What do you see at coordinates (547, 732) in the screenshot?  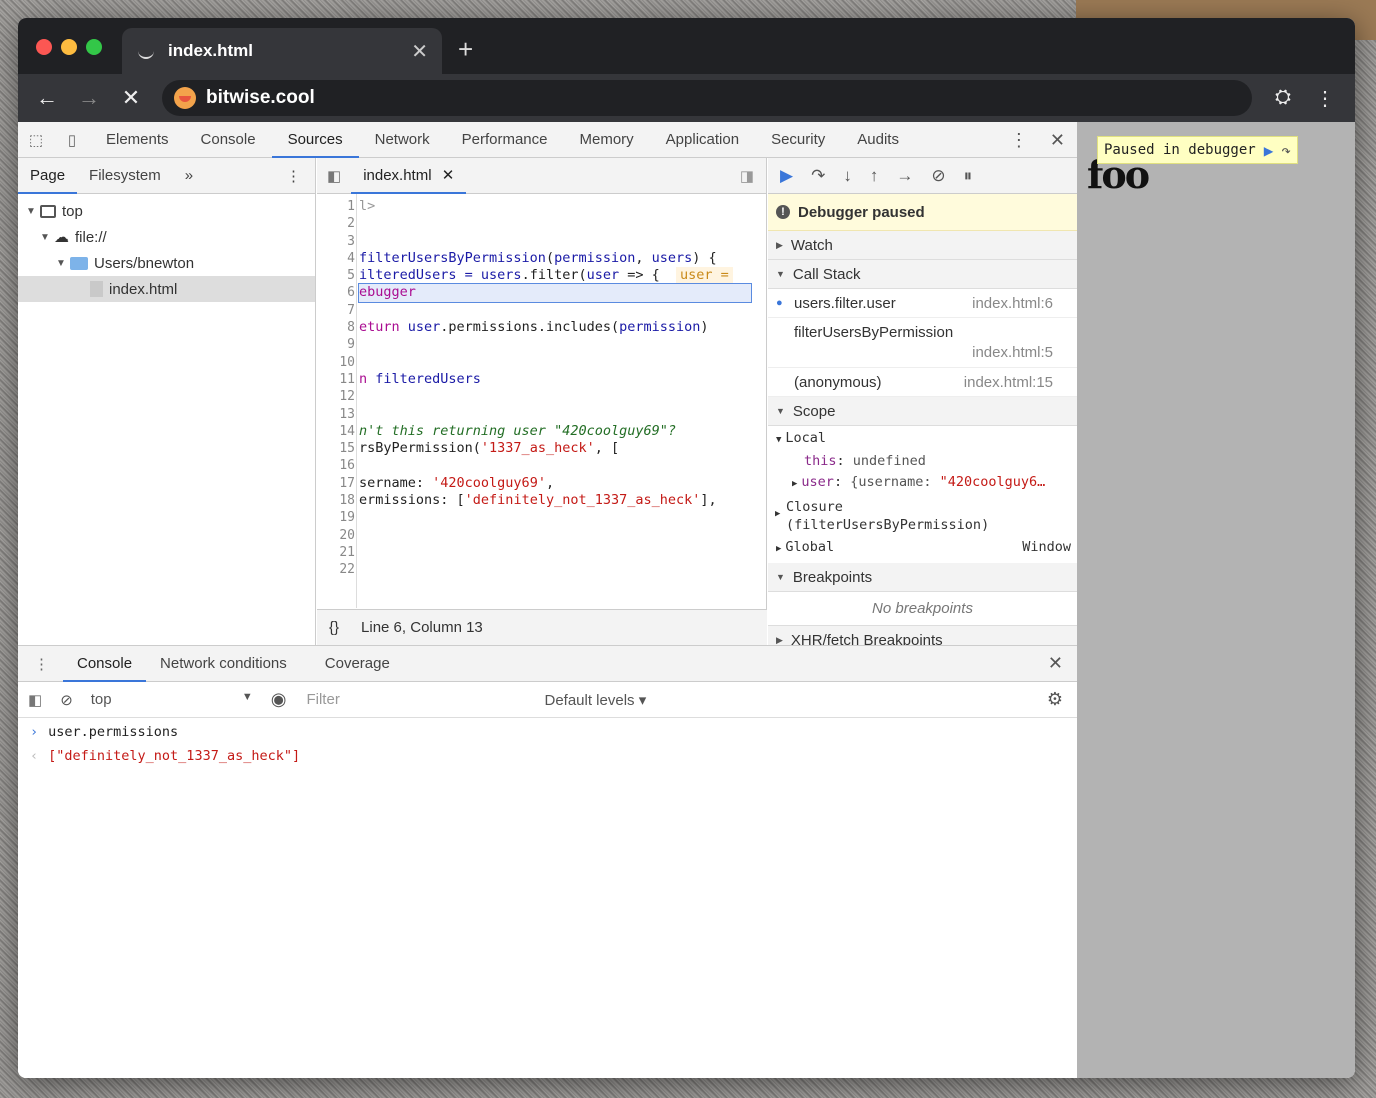 I see `console-input-line: › user.permissions` at bounding box center [547, 732].